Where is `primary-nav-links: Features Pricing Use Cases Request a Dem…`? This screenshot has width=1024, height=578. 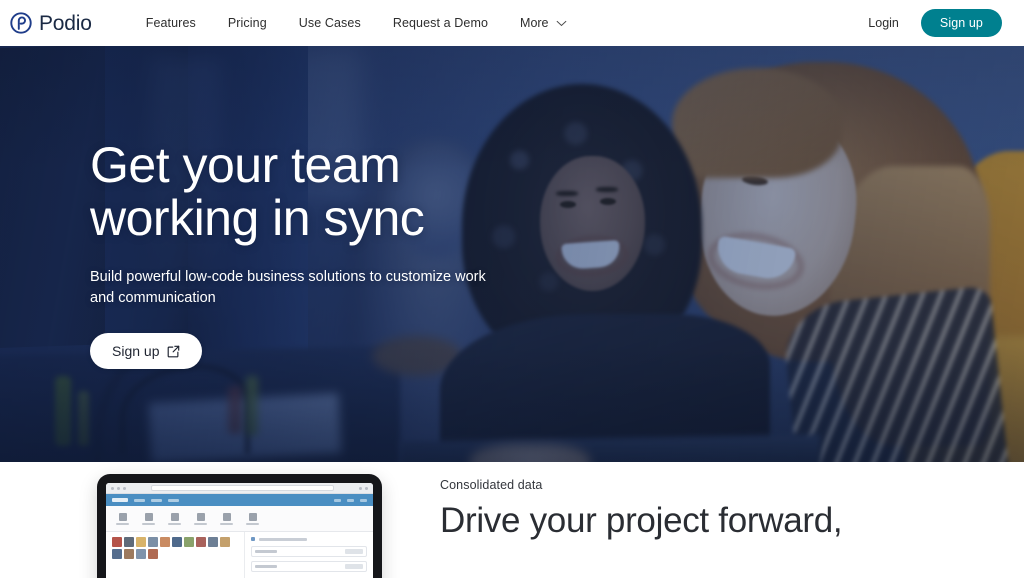
primary-nav-links: Features Pricing Use Cases Request a Dem… is located at coordinates (356, 23).